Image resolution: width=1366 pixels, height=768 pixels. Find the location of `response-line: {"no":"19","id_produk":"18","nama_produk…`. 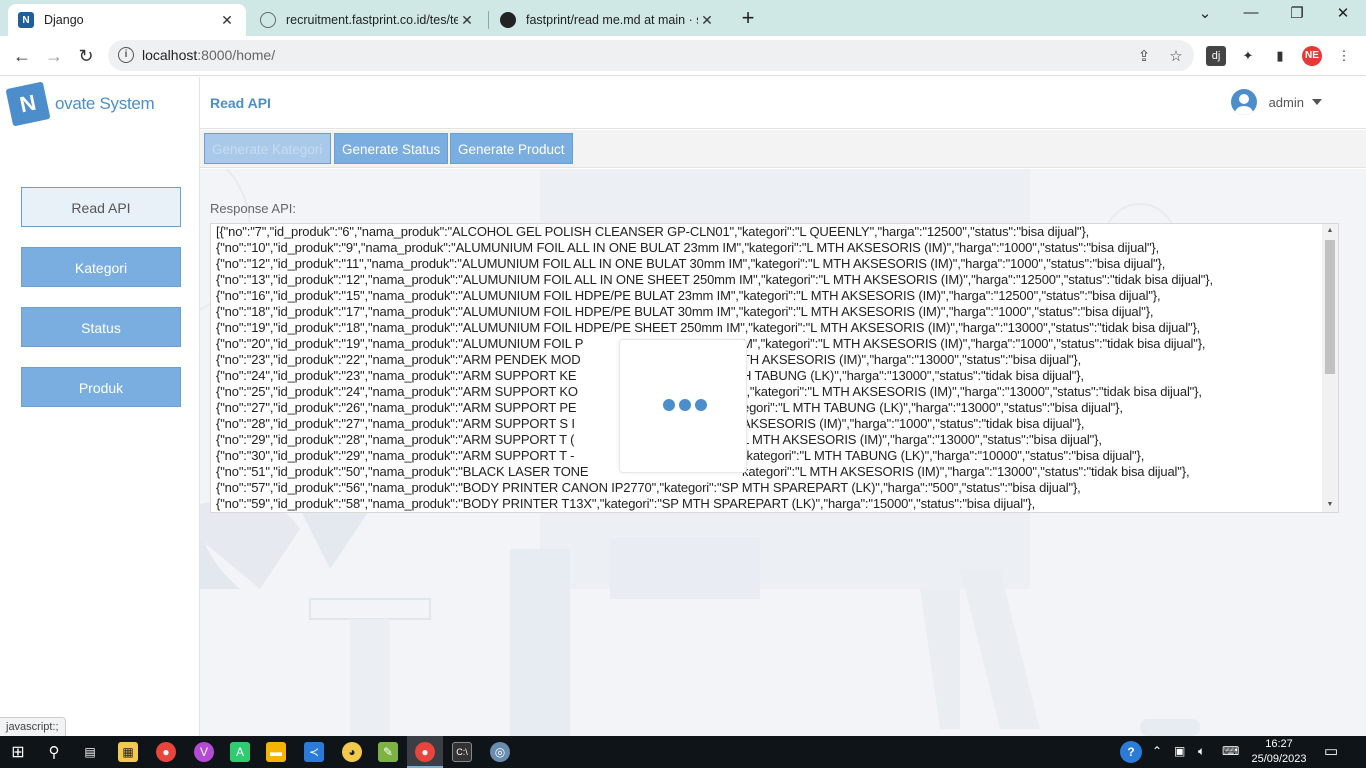

response-line: {"no":"19","id_produk":"18","nama_produk… is located at coordinates (708, 327).